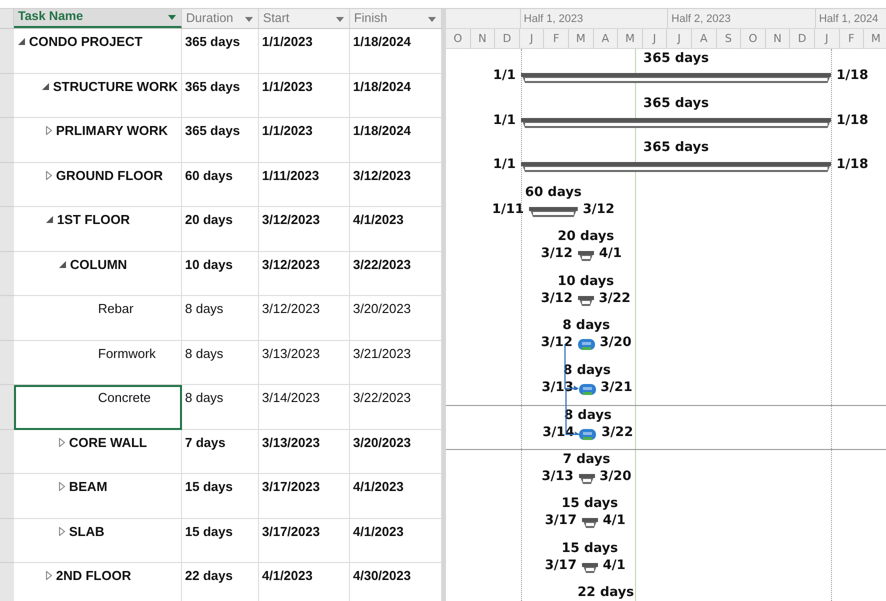 The width and height of the screenshot is (886, 601). I want to click on task-name-cell: COLUMN, so click(98, 274).